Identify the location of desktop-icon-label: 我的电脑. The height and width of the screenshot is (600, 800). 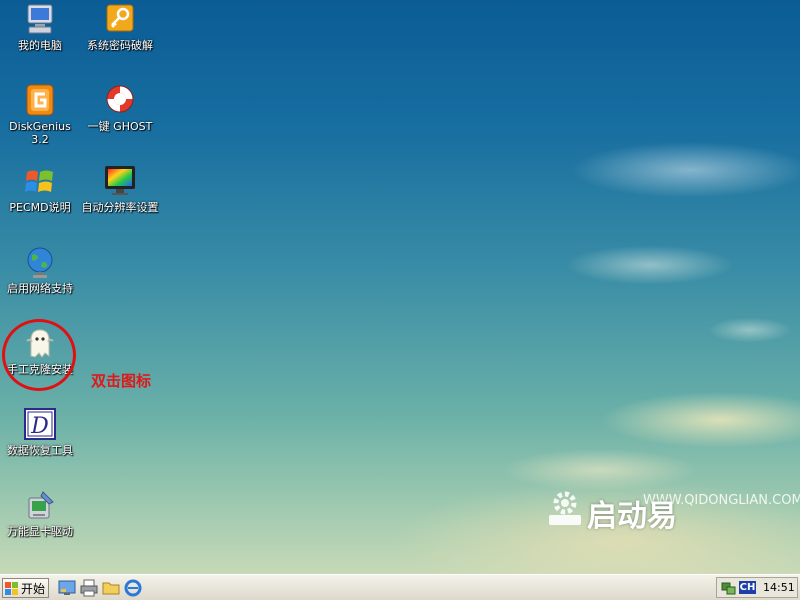
(40, 45).